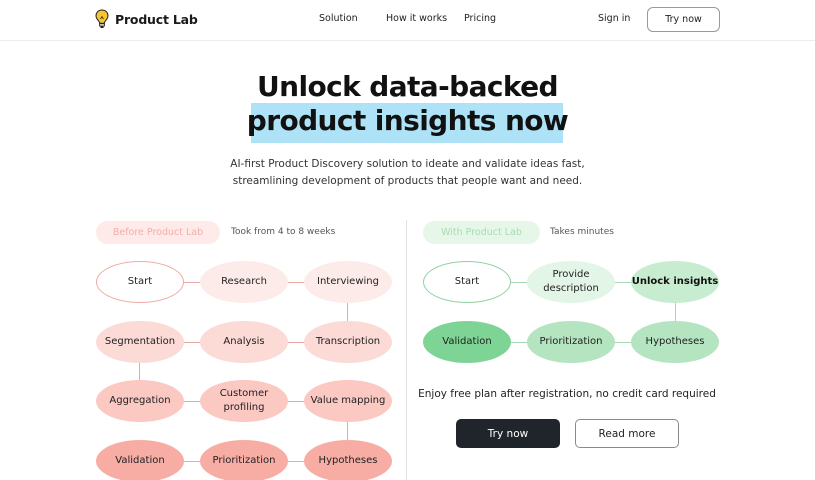 This screenshot has width=815, height=480. Describe the element at coordinates (348, 460) in the screenshot. I see `before-node-hypotheses: Hypotheses` at that location.